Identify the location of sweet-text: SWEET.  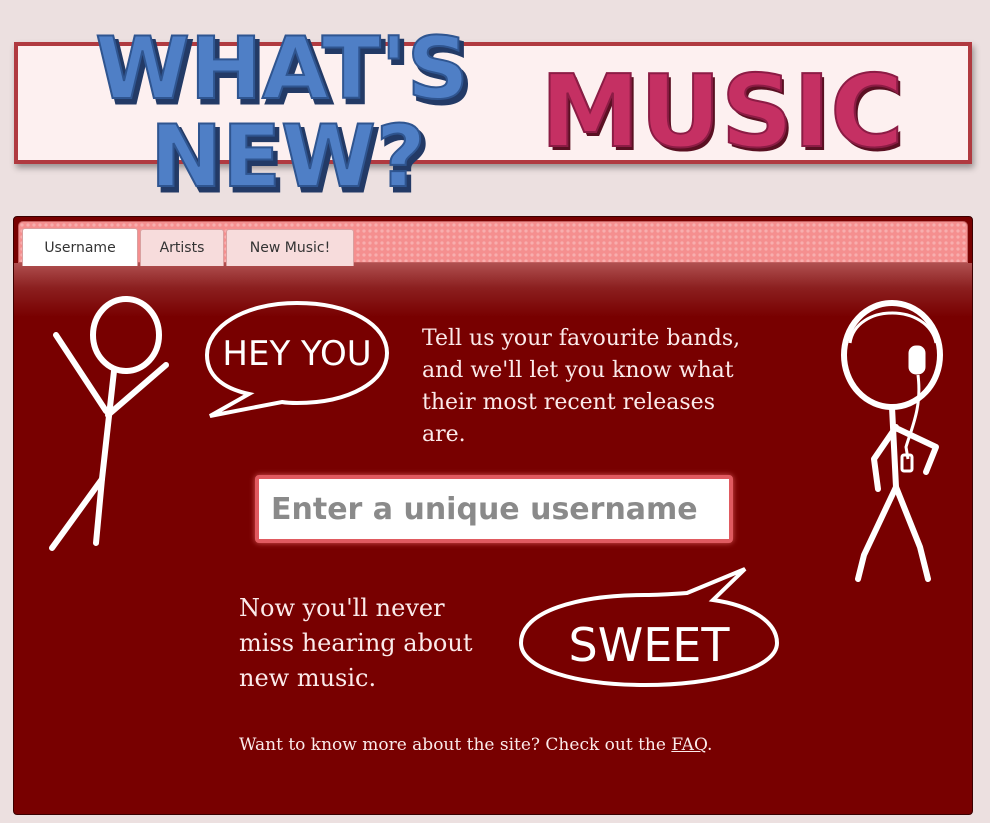
(650, 645).